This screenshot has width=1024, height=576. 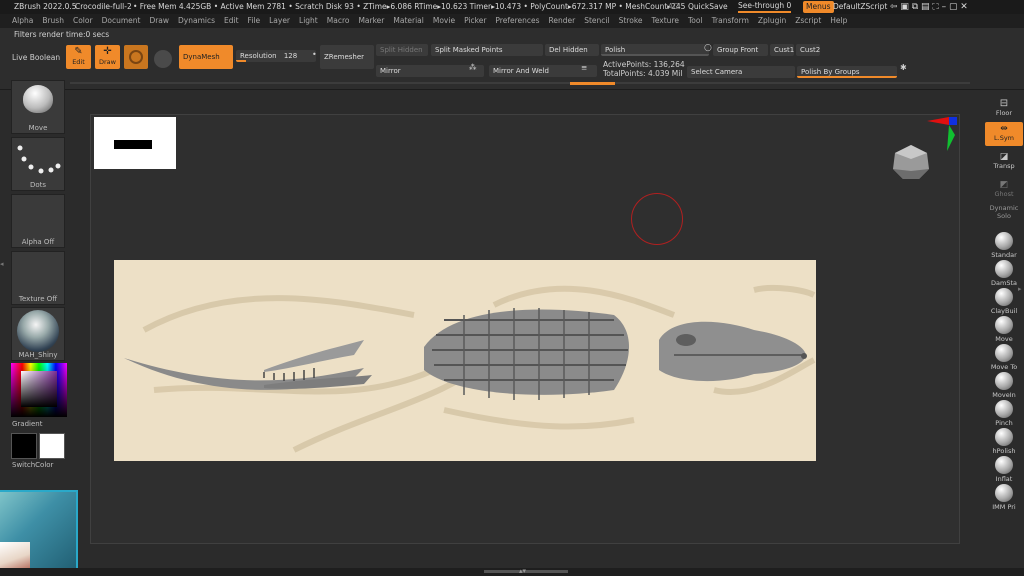 I want to click on brush-move-to: Move To, so click(x=1004, y=357).